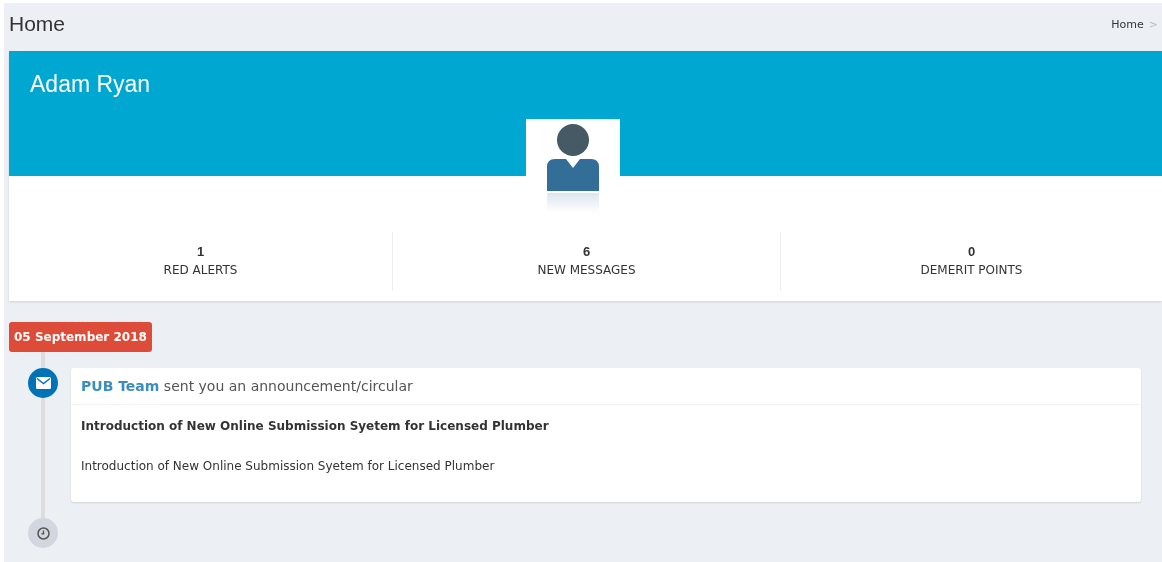  Describe the element at coordinates (80, 337) in the screenshot. I see `date-label: 05 September 2018` at that location.